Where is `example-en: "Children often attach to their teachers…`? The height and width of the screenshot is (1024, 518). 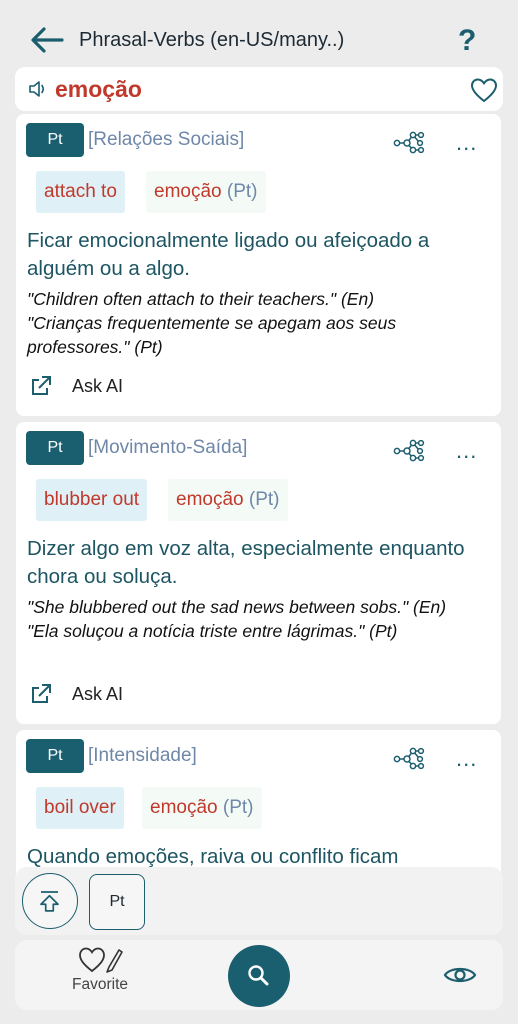 example-en: "Children often attach to their teachers… is located at coordinates (201, 299).